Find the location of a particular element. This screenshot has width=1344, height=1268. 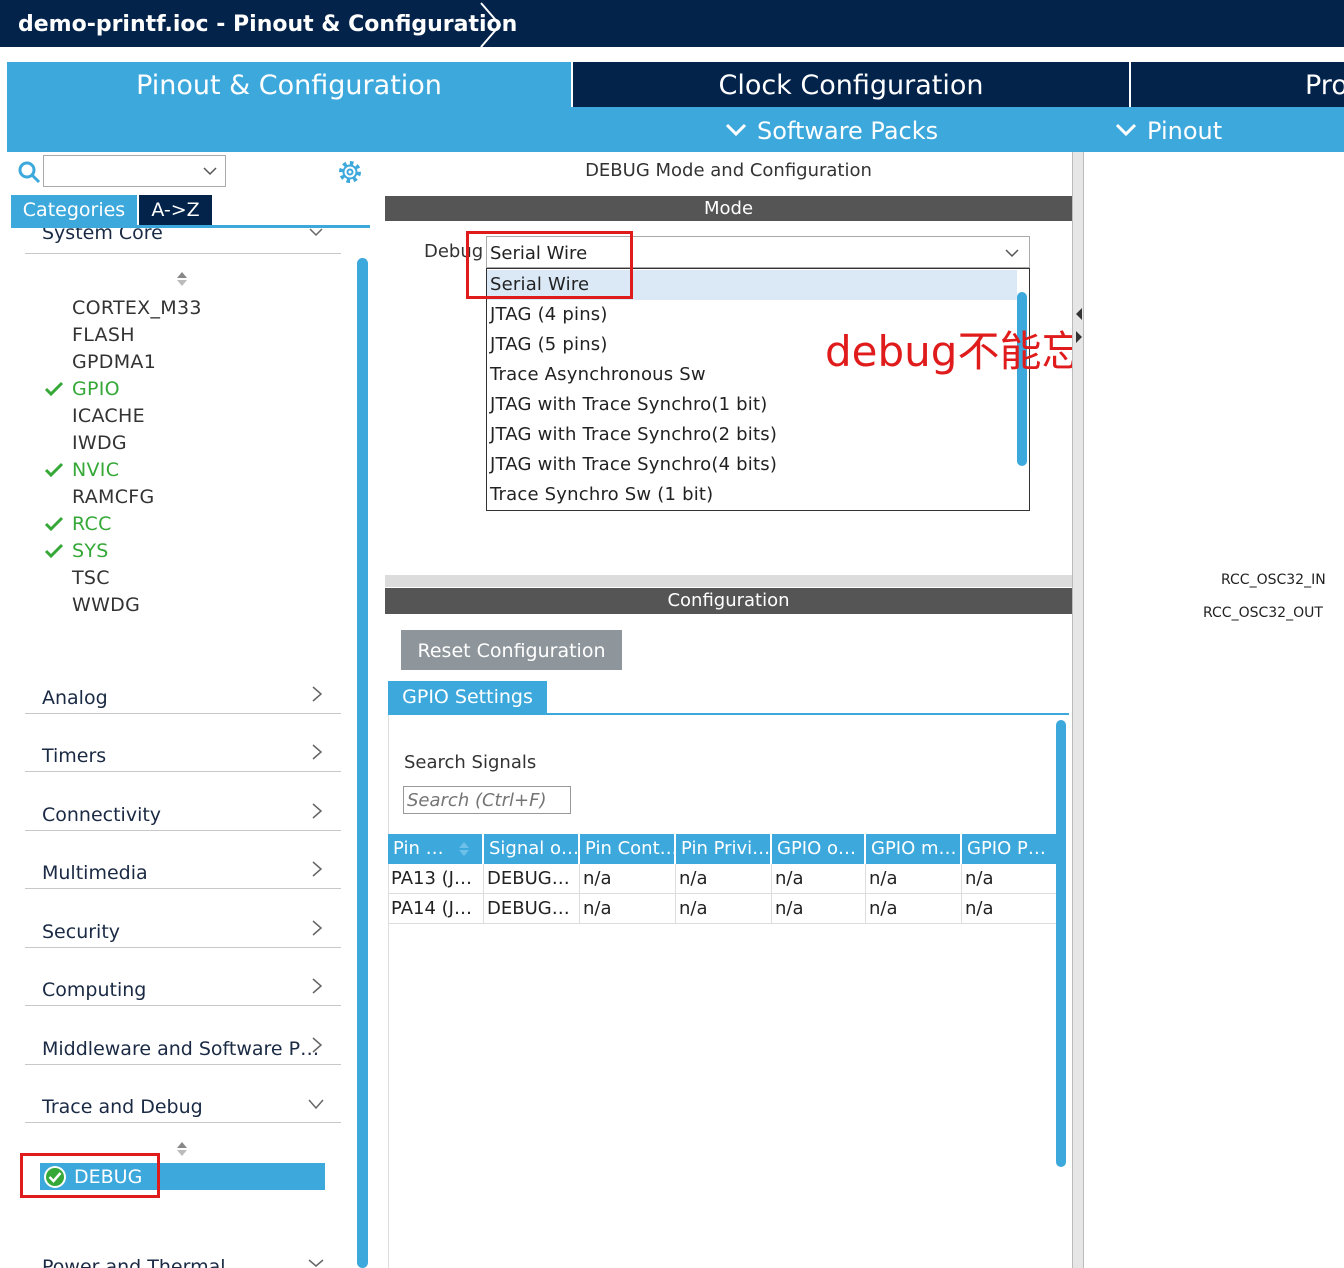

table-row: PA13 (J… DEBUG… n/a n/a n/a n/a n/a is located at coordinates (722, 879).